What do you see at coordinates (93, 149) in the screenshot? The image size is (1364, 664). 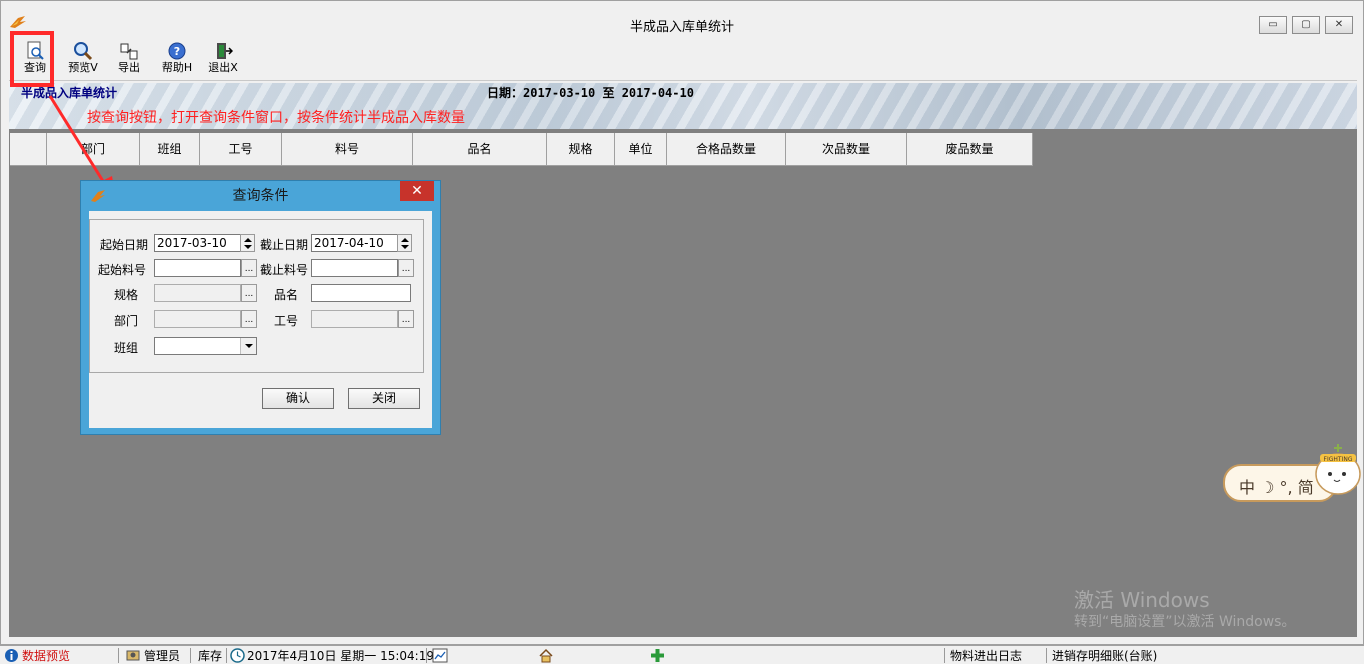 I see `column-header-dept: 部门` at bounding box center [93, 149].